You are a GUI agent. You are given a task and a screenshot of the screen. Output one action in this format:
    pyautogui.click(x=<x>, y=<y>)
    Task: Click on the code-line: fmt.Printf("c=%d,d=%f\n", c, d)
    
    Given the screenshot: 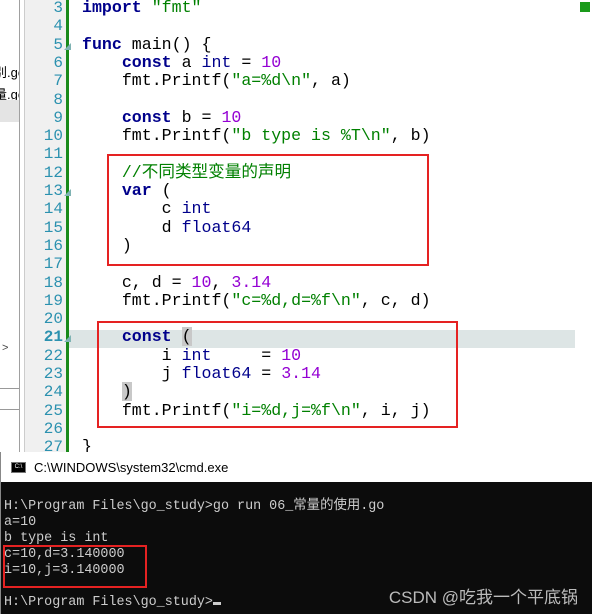 What is the action you would take?
    pyautogui.click(x=256, y=300)
    